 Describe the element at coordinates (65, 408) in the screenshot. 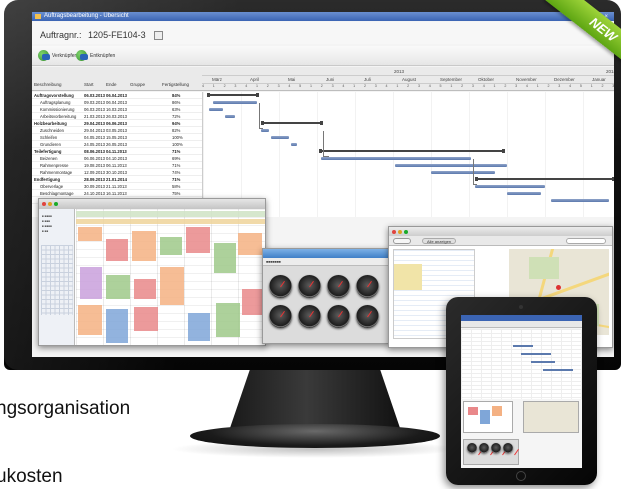

I see `slogan-line-1: ngsorganisation` at that location.